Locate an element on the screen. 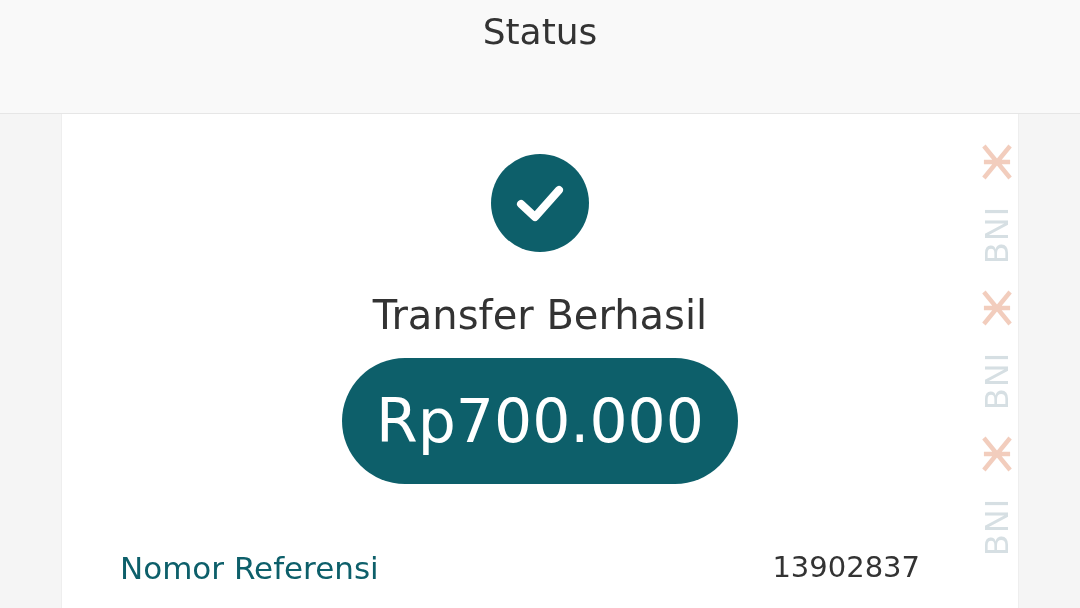 This screenshot has height=608, width=1080. detail-value: 13902837 is located at coordinates (846, 568).